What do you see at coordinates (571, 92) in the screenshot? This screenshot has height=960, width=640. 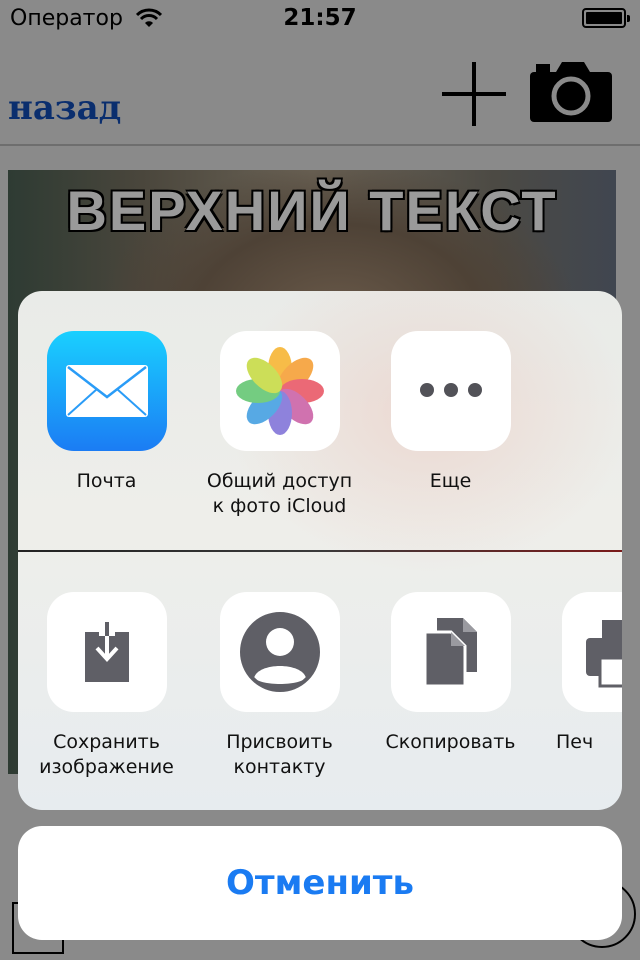 I see `camera-icon` at bounding box center [571, 92].